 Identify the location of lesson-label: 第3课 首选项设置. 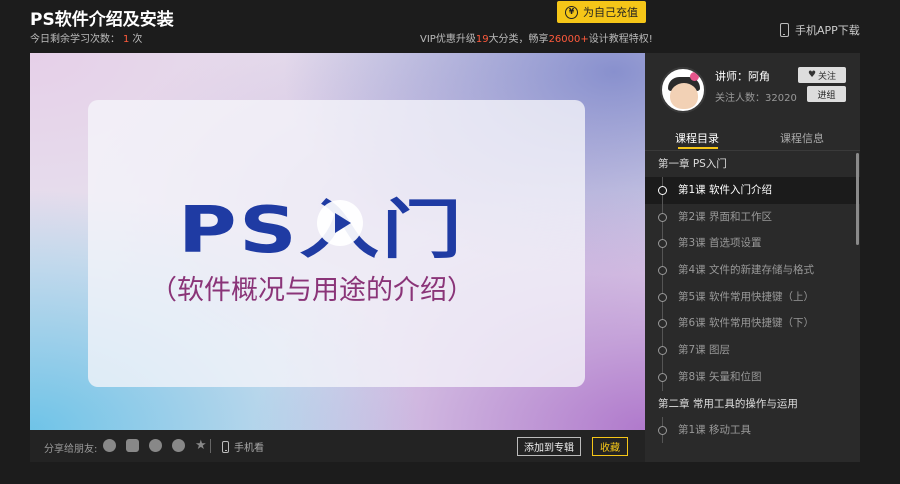
(720, 243).